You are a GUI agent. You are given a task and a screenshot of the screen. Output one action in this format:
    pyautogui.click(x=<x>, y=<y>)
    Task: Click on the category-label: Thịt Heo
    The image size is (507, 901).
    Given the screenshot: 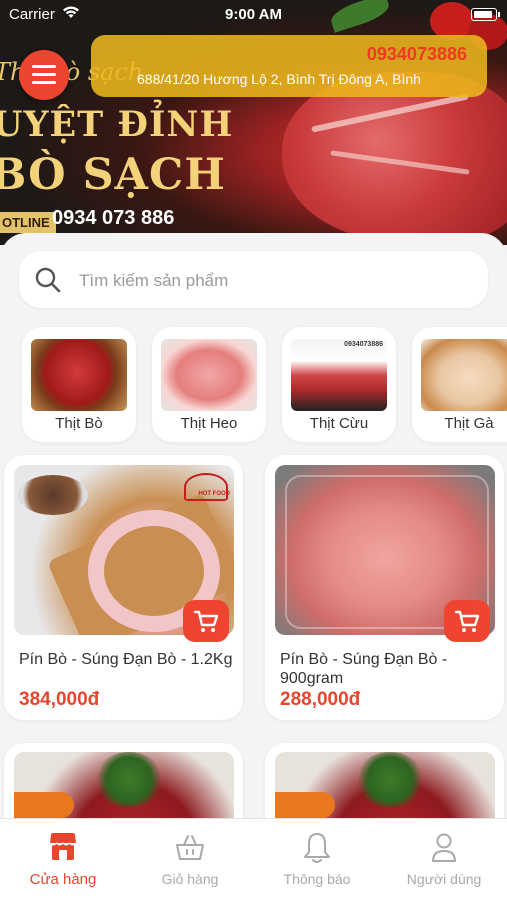 What is the action you would take?
    pyautogui.click(x=209, y=423)
    